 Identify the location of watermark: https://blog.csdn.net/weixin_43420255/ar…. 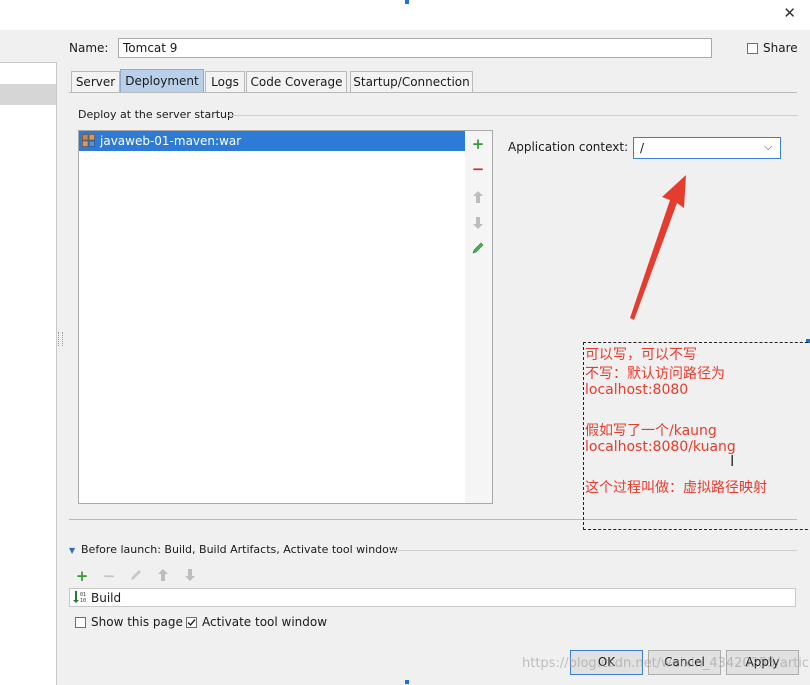
(666, 663).